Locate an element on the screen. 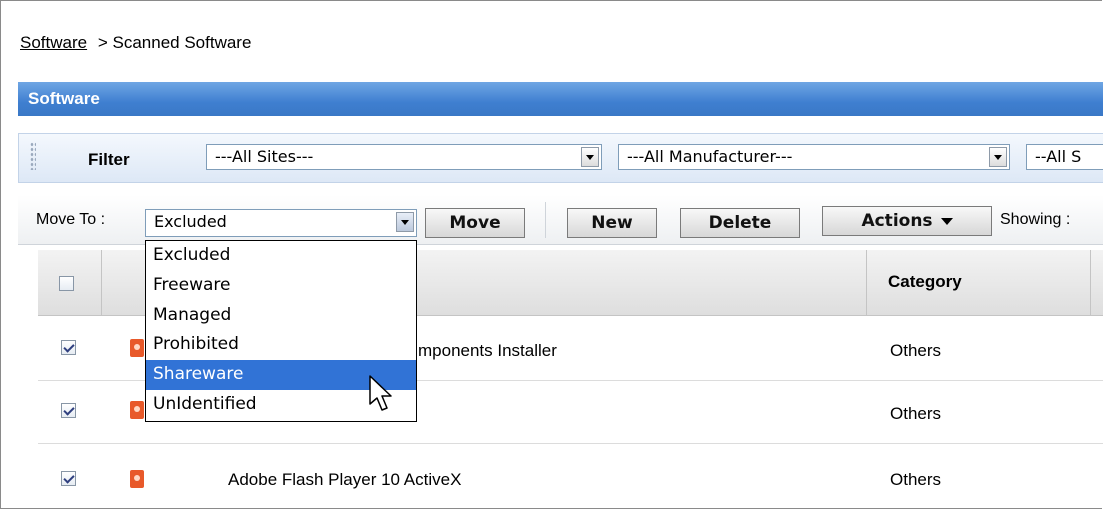  dropdown-option-freeware: Freeware is located at coordinates (281, 286).